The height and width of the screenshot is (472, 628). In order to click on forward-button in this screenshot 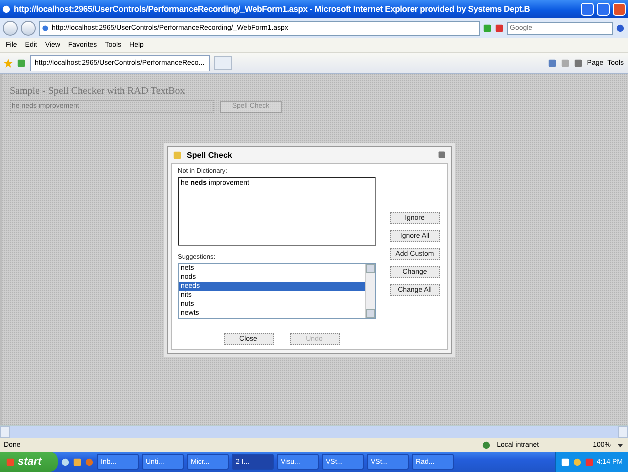, I will do `click(28, 28)`.